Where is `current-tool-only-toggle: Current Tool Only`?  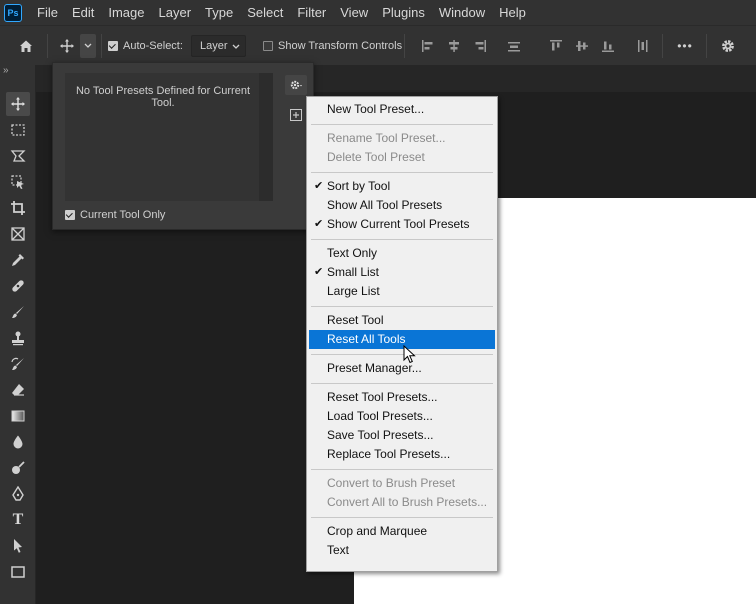
current-tool-only-toggle: Current Tool Only is located at coordinates (115, 215).